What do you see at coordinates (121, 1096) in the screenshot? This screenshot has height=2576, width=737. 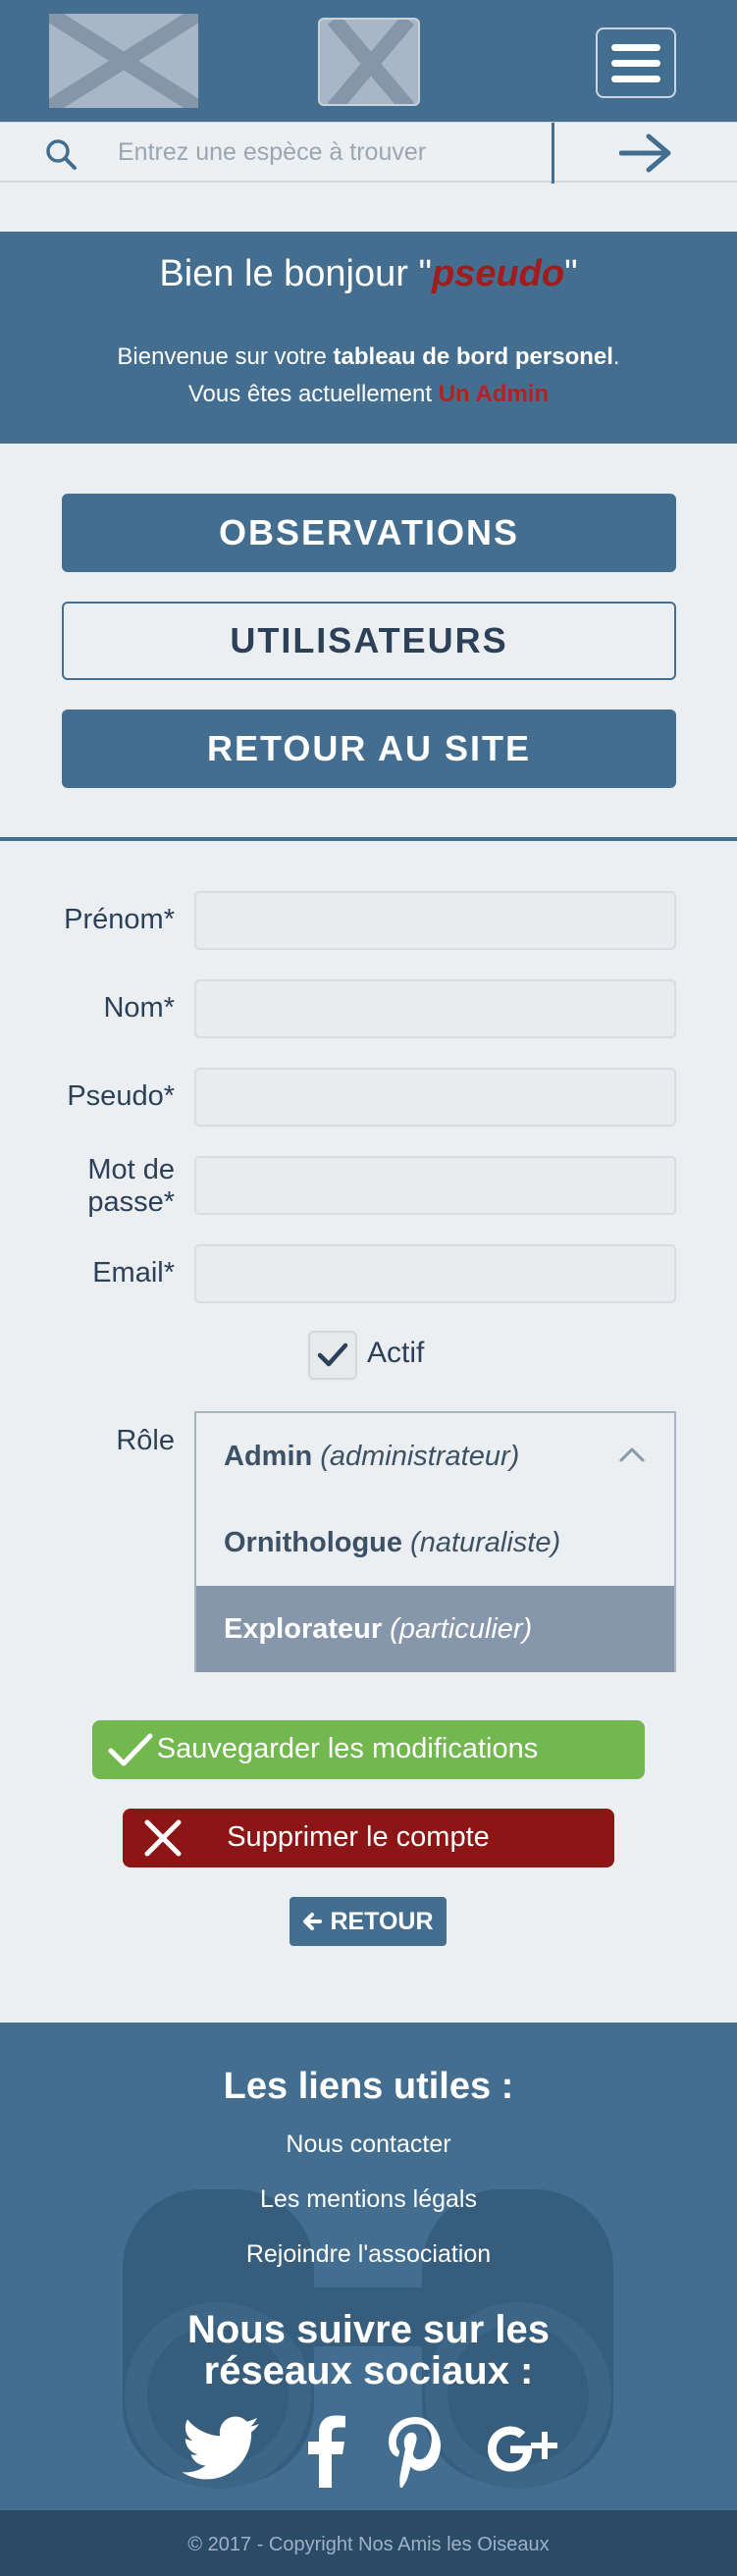 I see `pseudo-label: Pseudo*` at bounding box center [121, 1096].